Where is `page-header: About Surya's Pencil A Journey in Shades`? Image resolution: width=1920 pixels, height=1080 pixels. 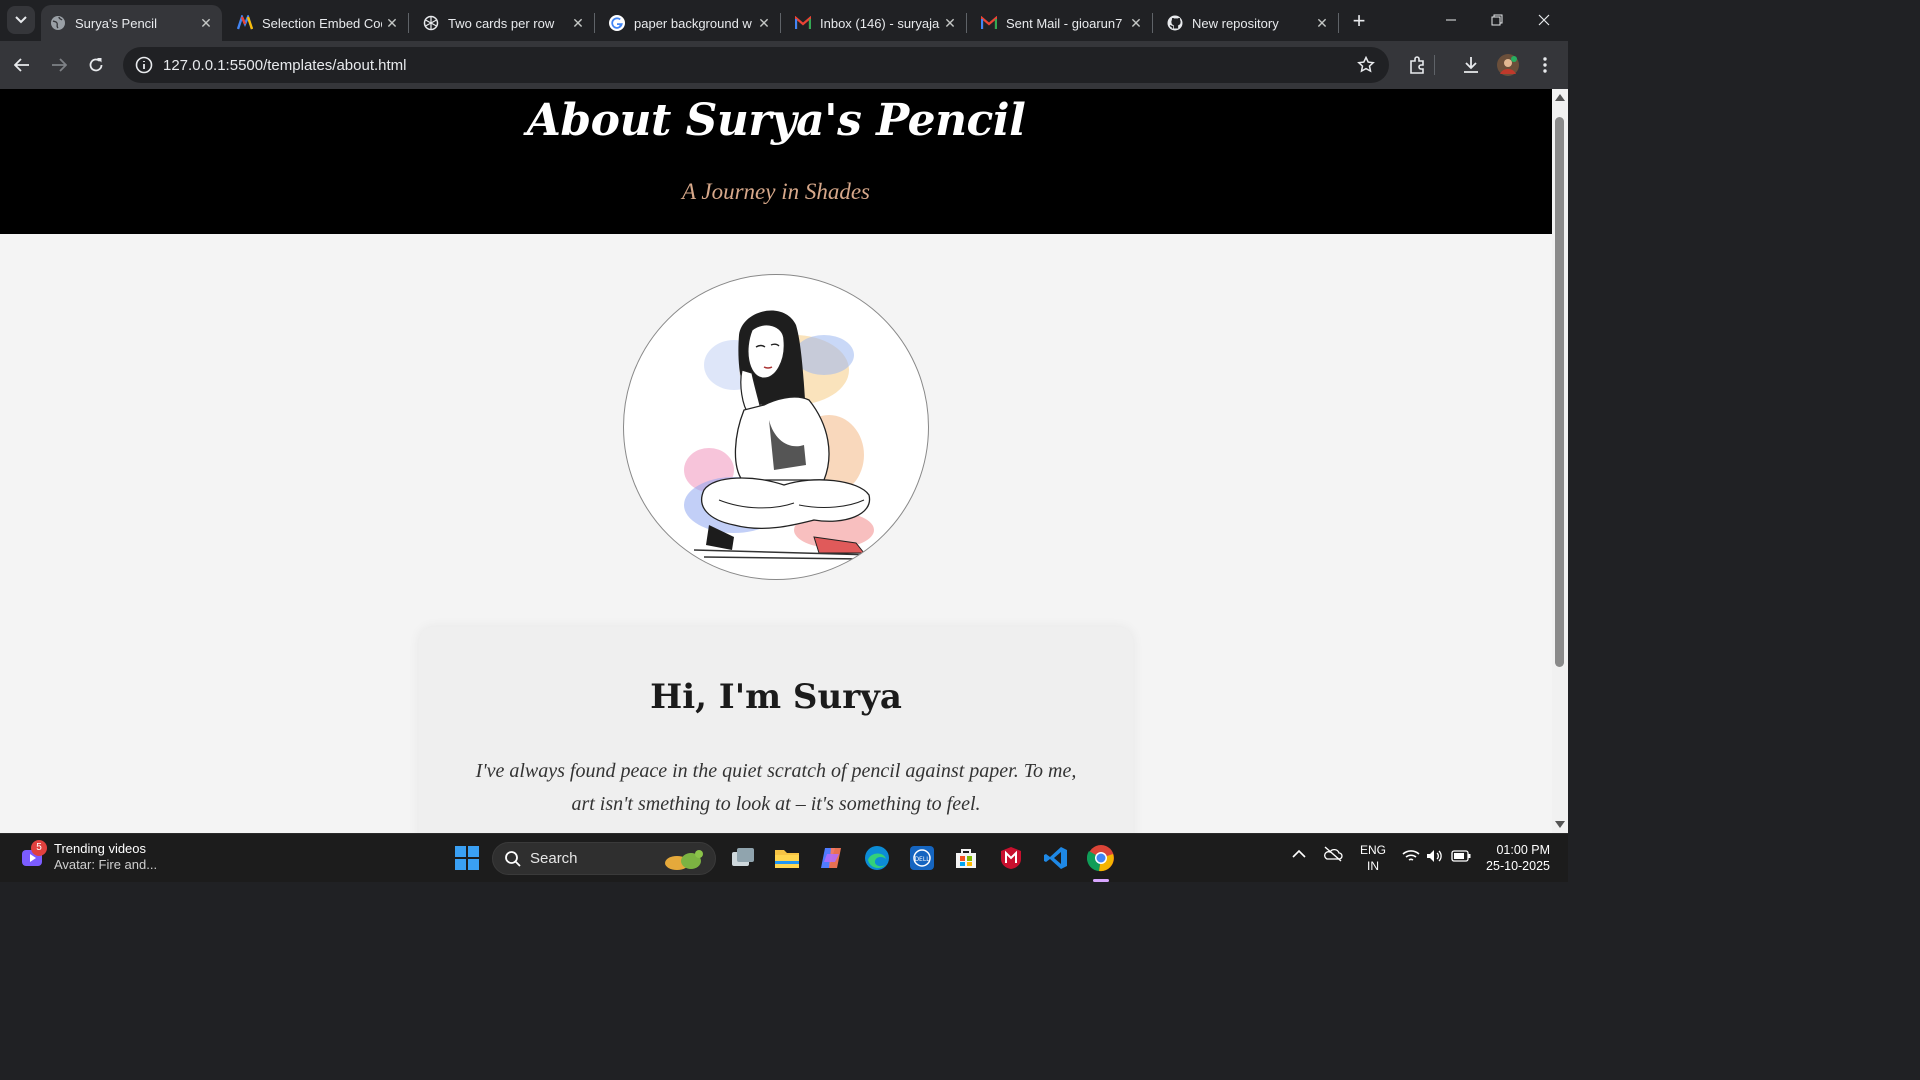
page-header: About Surya's Pencil A Journey in Shades is located at coordinates (776, 161).